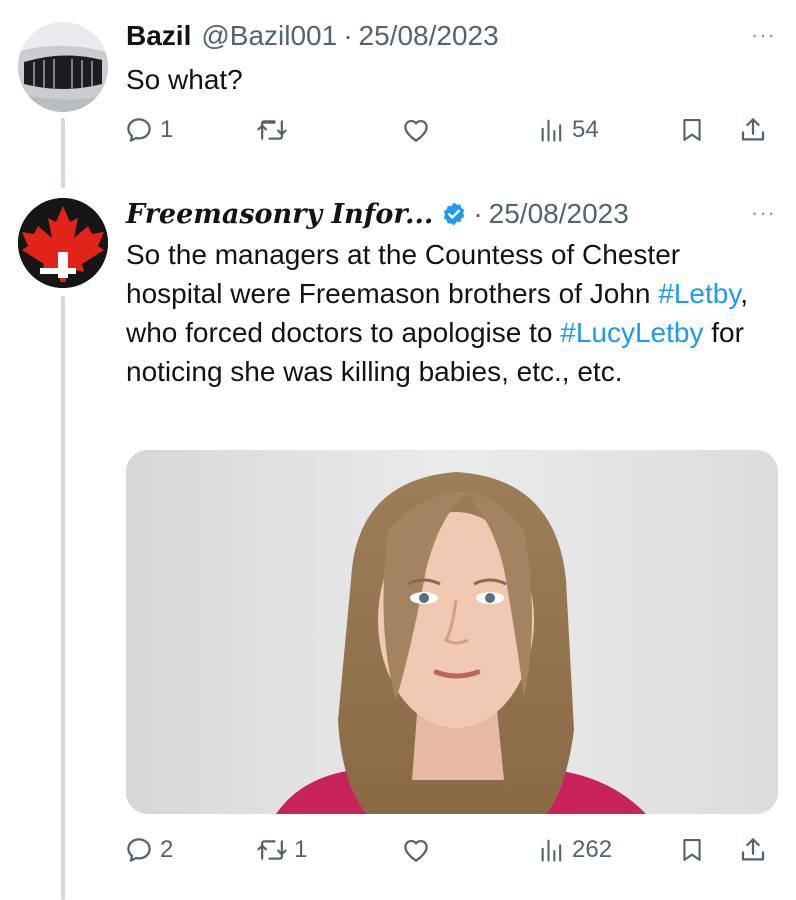  What do you see at coordinates (184, 79) in the screenshot?
I see `tweet-text: So what?` at bounding box center [184, 79].